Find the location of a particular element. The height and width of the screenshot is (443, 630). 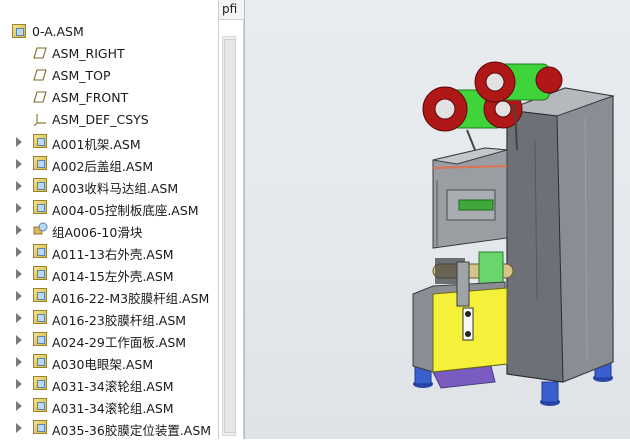

tree-item-component: A024-29工作面板.ASM is located at coordinates (109, 340).